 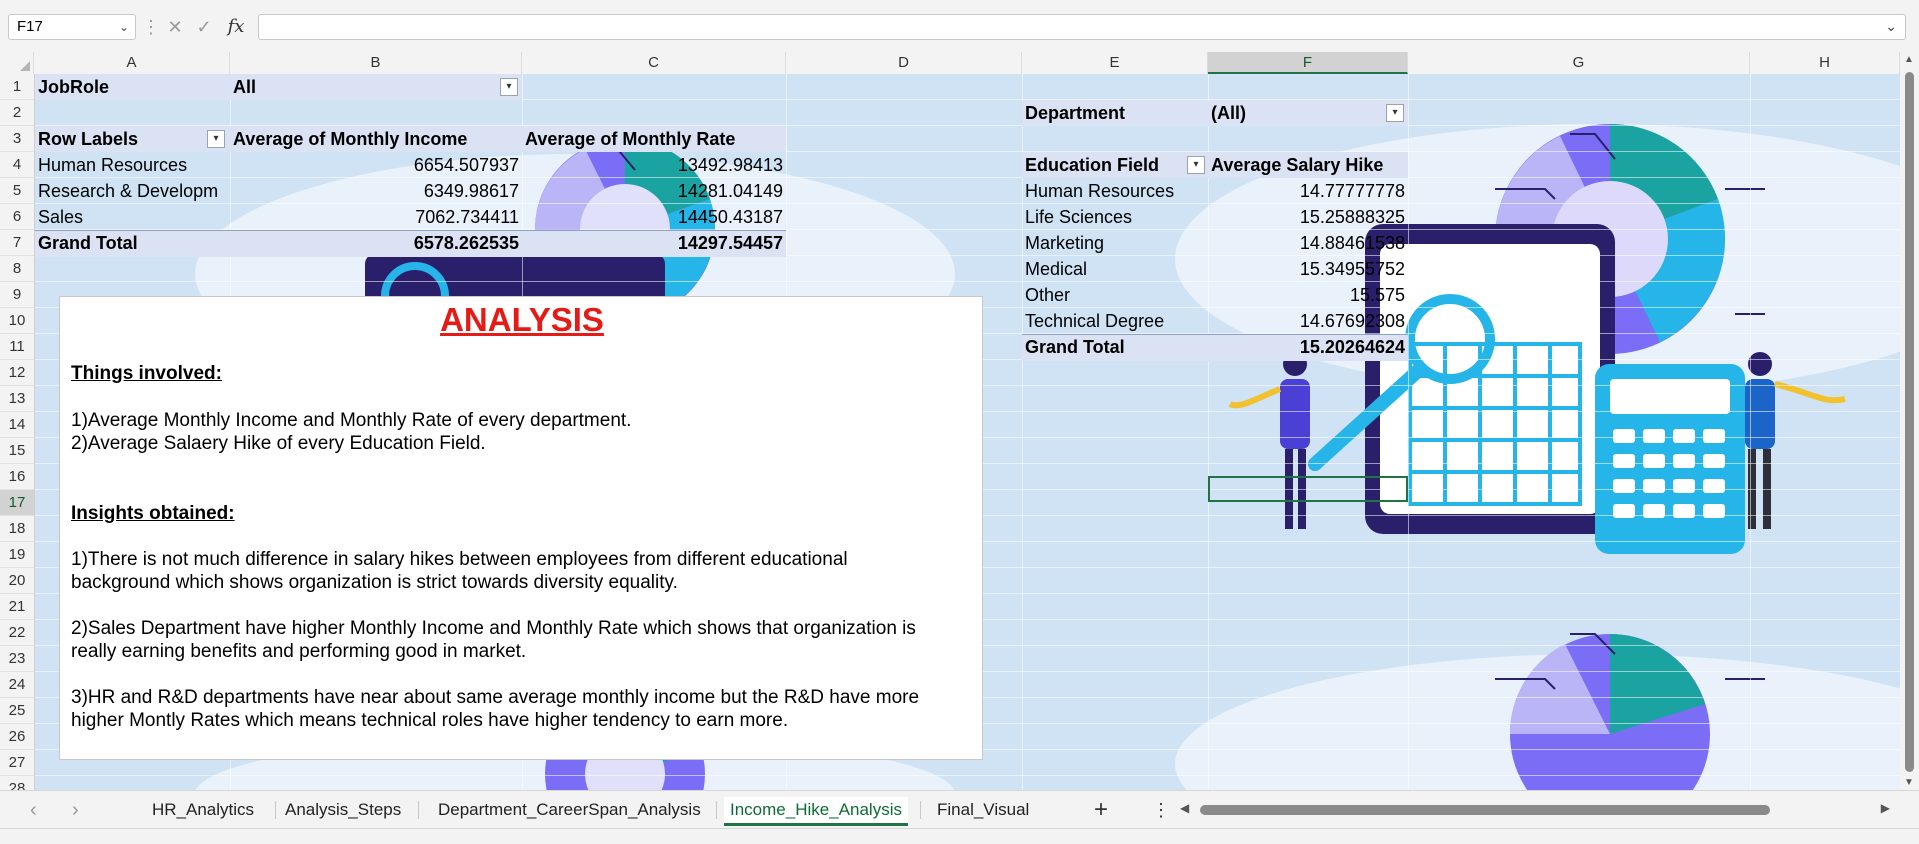 I want to click on column-header-f: F, so click(x=1308, y=63).